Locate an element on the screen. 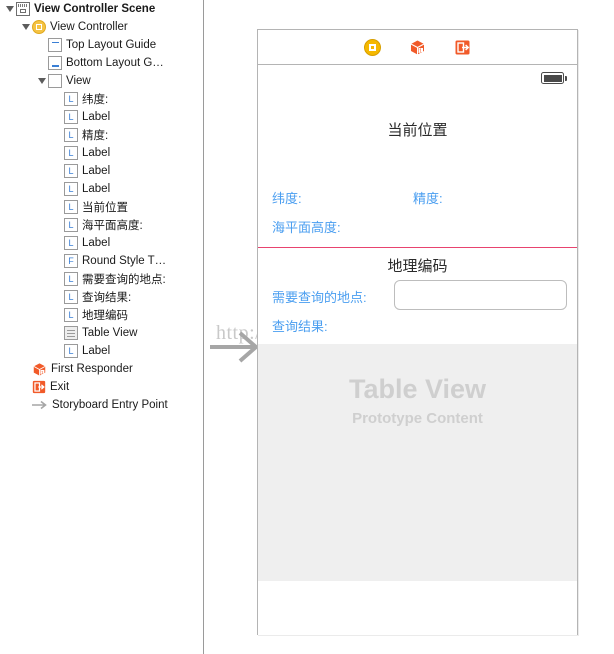 Image resolution: width=614 pixels, height=654 pixels. section-divider is located at coordinates (417, 247).